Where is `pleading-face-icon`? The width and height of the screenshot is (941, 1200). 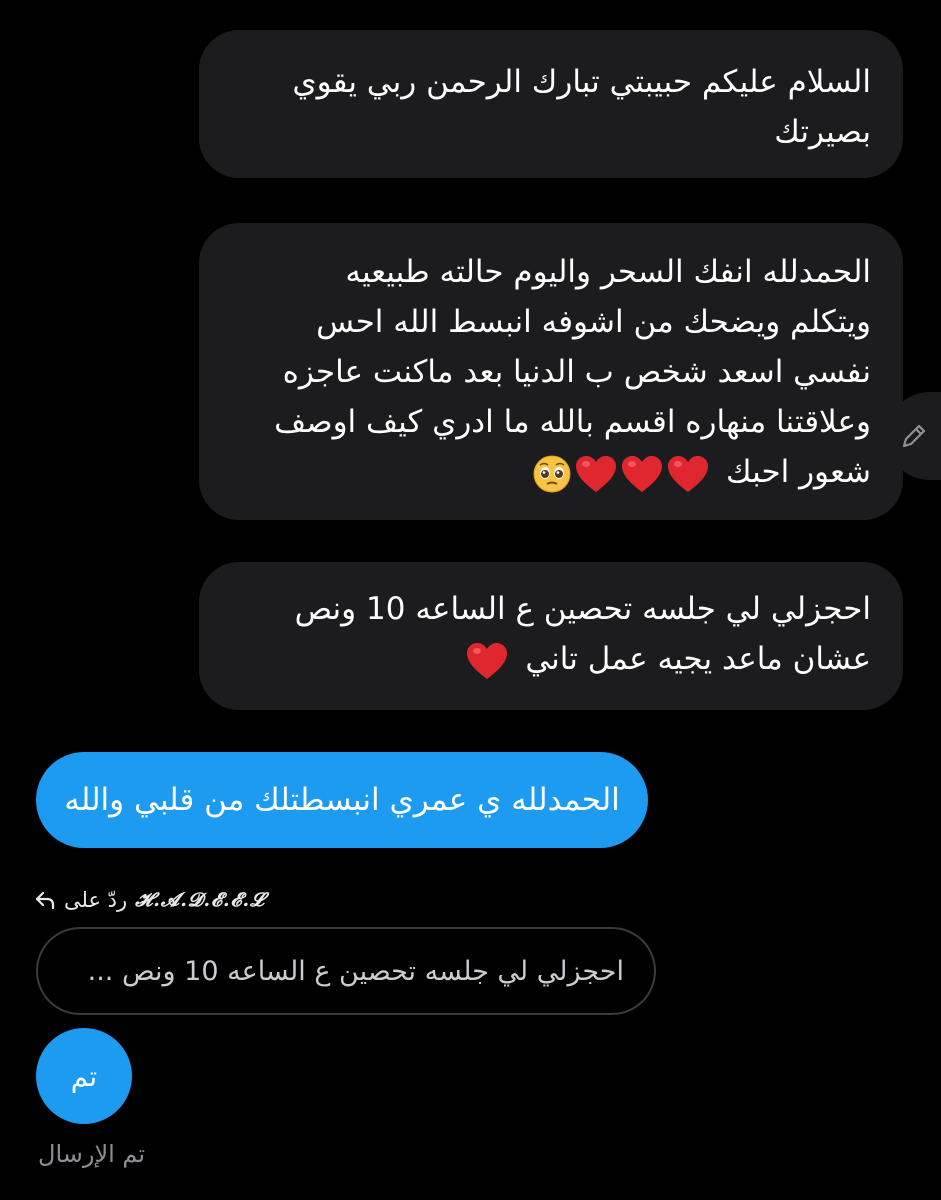 pleading-face-icon is located at coordinates (552, 473).